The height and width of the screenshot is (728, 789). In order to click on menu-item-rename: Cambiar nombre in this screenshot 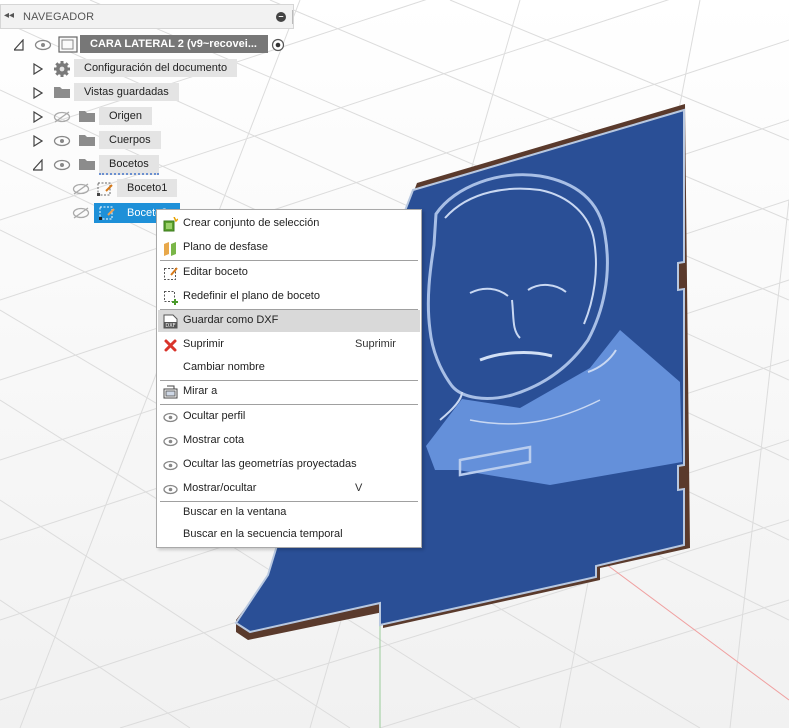, I will do `click(289, 368)`.